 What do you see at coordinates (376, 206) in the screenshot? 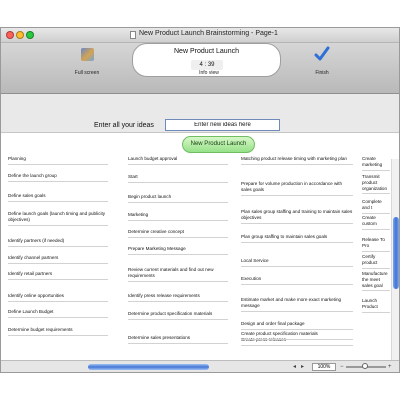
I see `idea-card: Complete and t` at bounding box center [376, 206].